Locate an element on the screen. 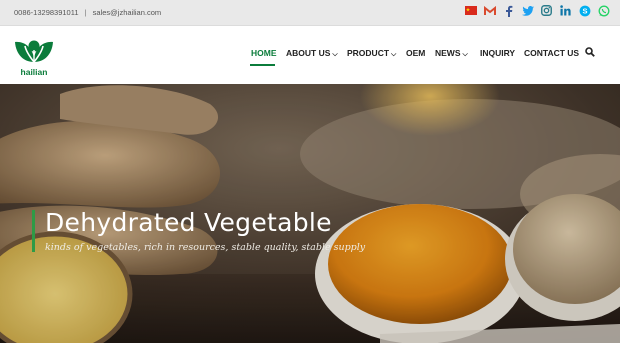 Image resolution: width=620 pixels, height=343 pixels. skype-icon: S is located at coordinates (584, 10).